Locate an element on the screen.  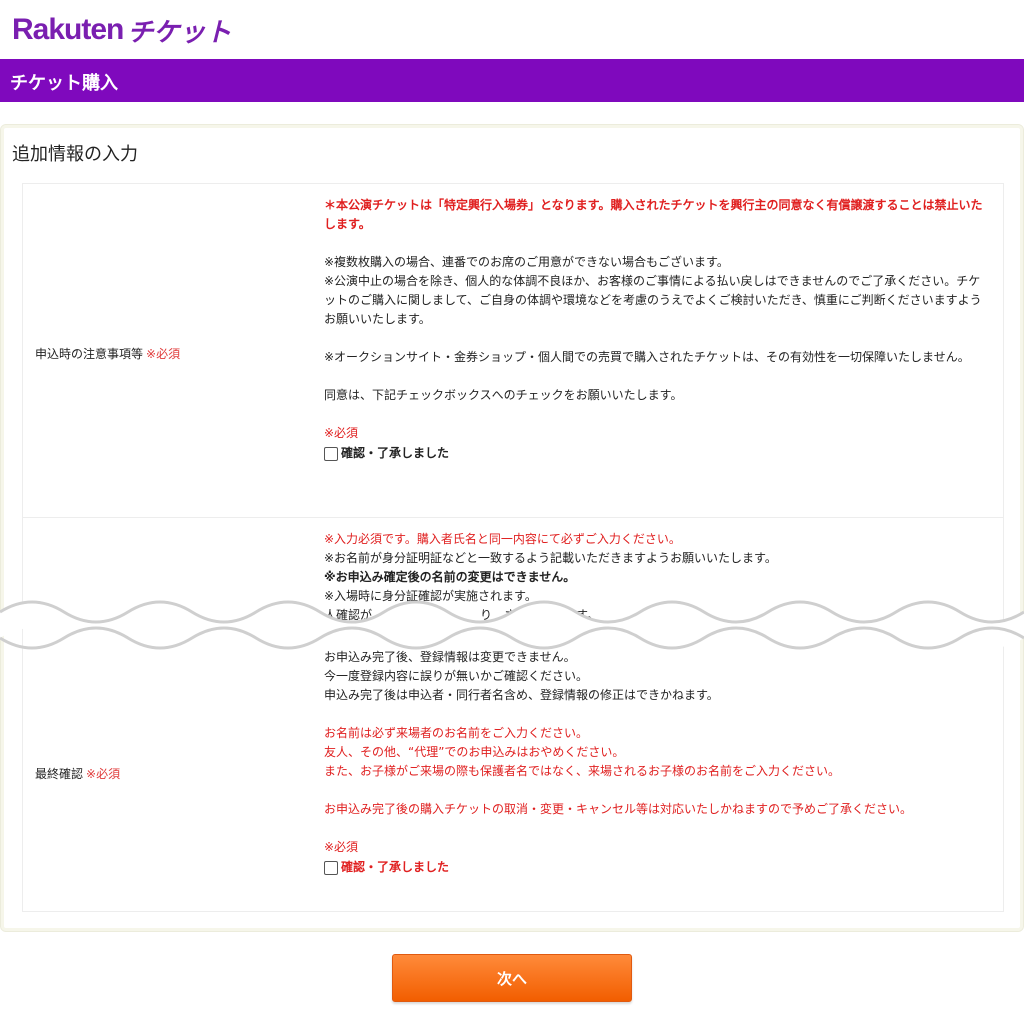
notice-consent: 同意は、下記チェックボックスへのチェックをお願いいたします。 is located at coordinates (503, 395).